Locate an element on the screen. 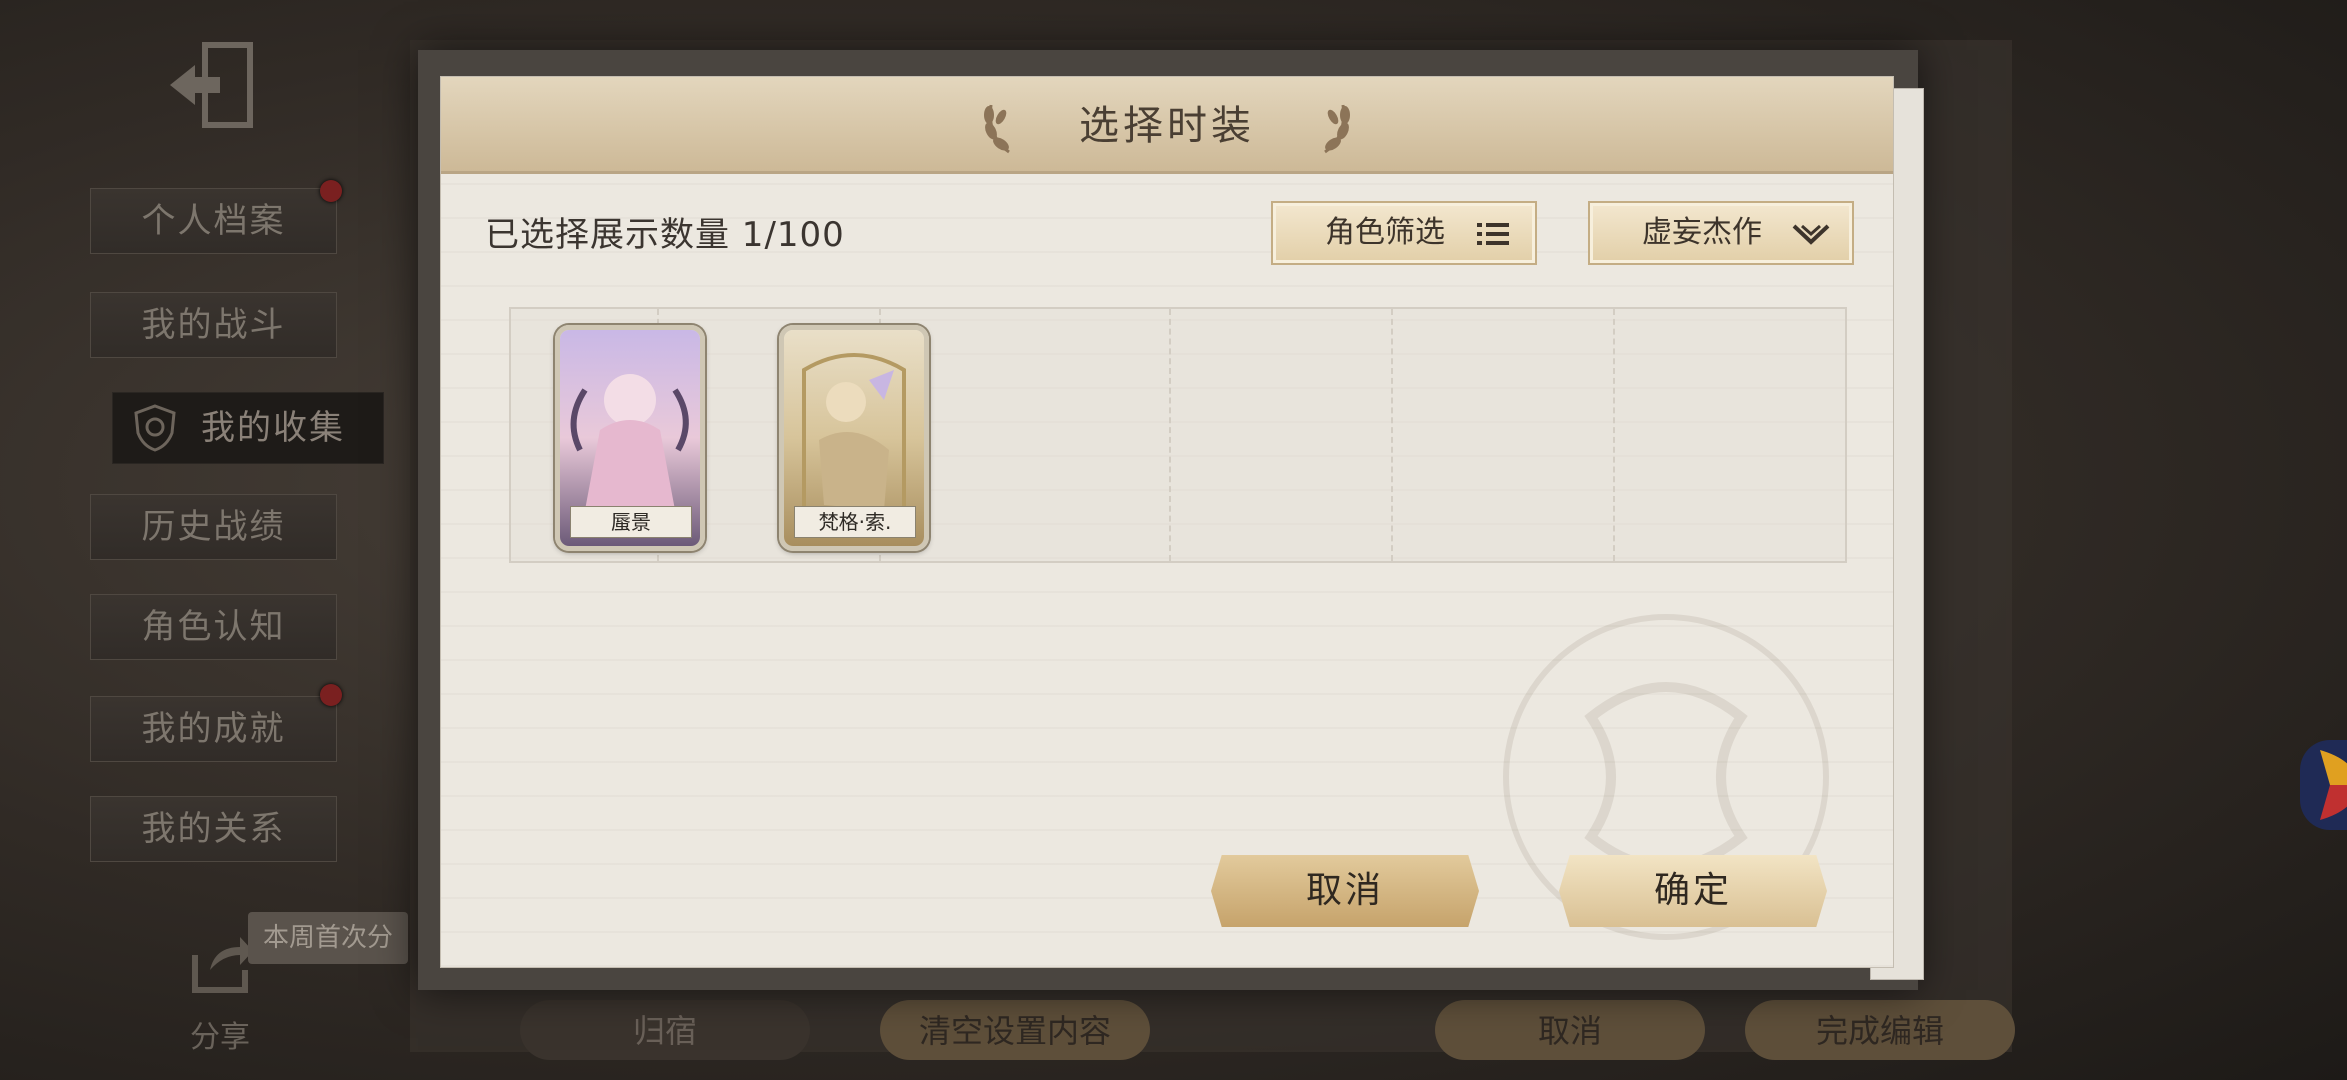  sidebar-item-collection: 我的收集 is located at coordinates (248, 428).